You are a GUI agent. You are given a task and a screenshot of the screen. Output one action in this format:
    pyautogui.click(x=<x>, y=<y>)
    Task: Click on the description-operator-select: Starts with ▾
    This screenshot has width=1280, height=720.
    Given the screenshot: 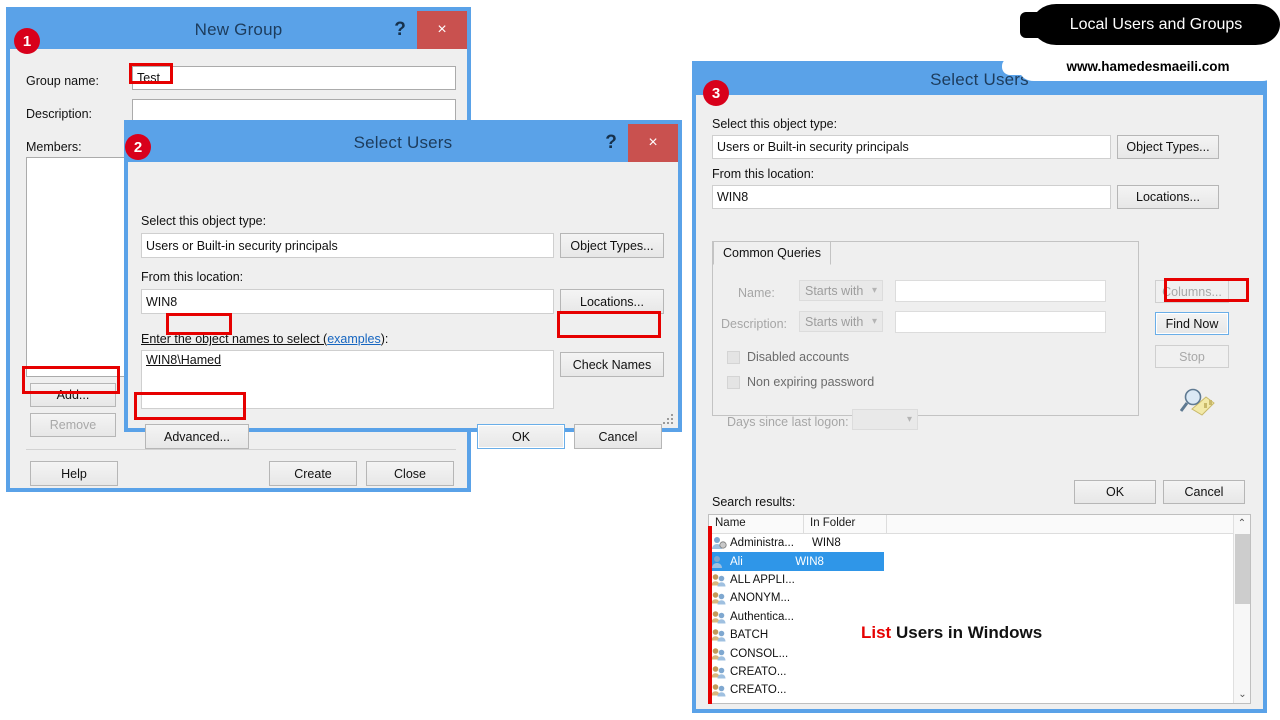 What is the action you would take?
    pyautogui.click(x=841, y=321)
    